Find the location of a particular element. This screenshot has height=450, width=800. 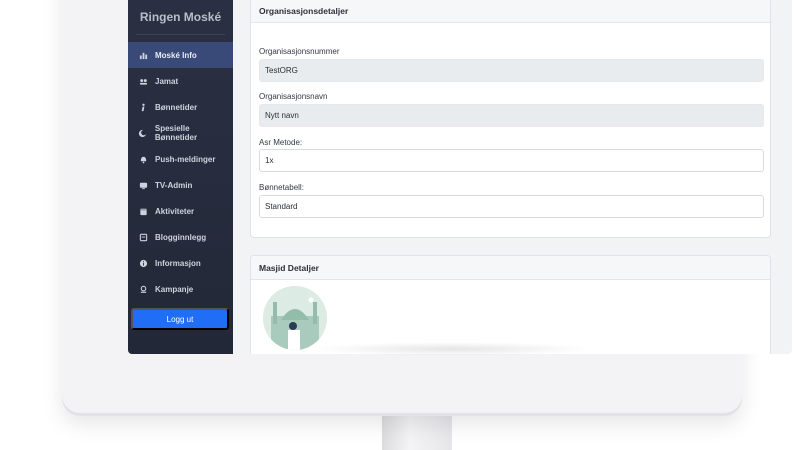

sidebar-item-moske-info: Moské Info is located at coordinates (180, 55).